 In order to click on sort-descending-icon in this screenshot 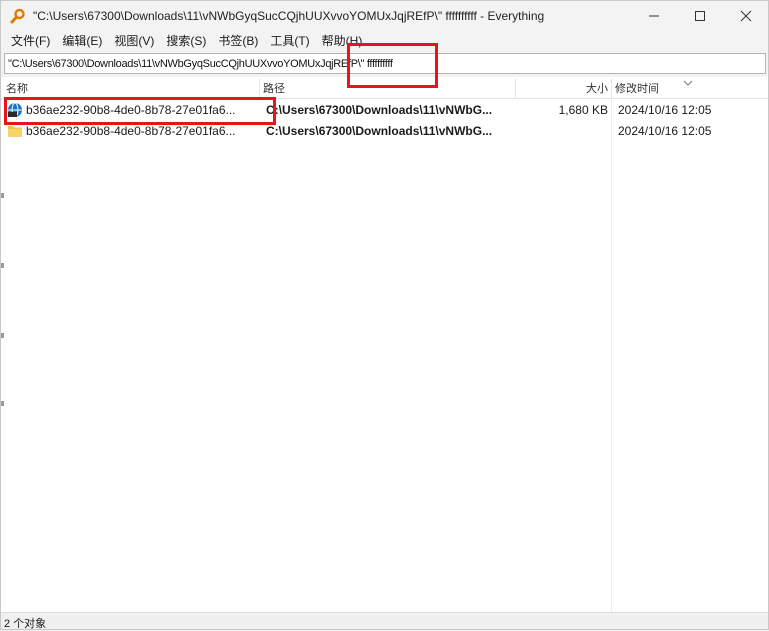, I will do `click(688, 83)`.